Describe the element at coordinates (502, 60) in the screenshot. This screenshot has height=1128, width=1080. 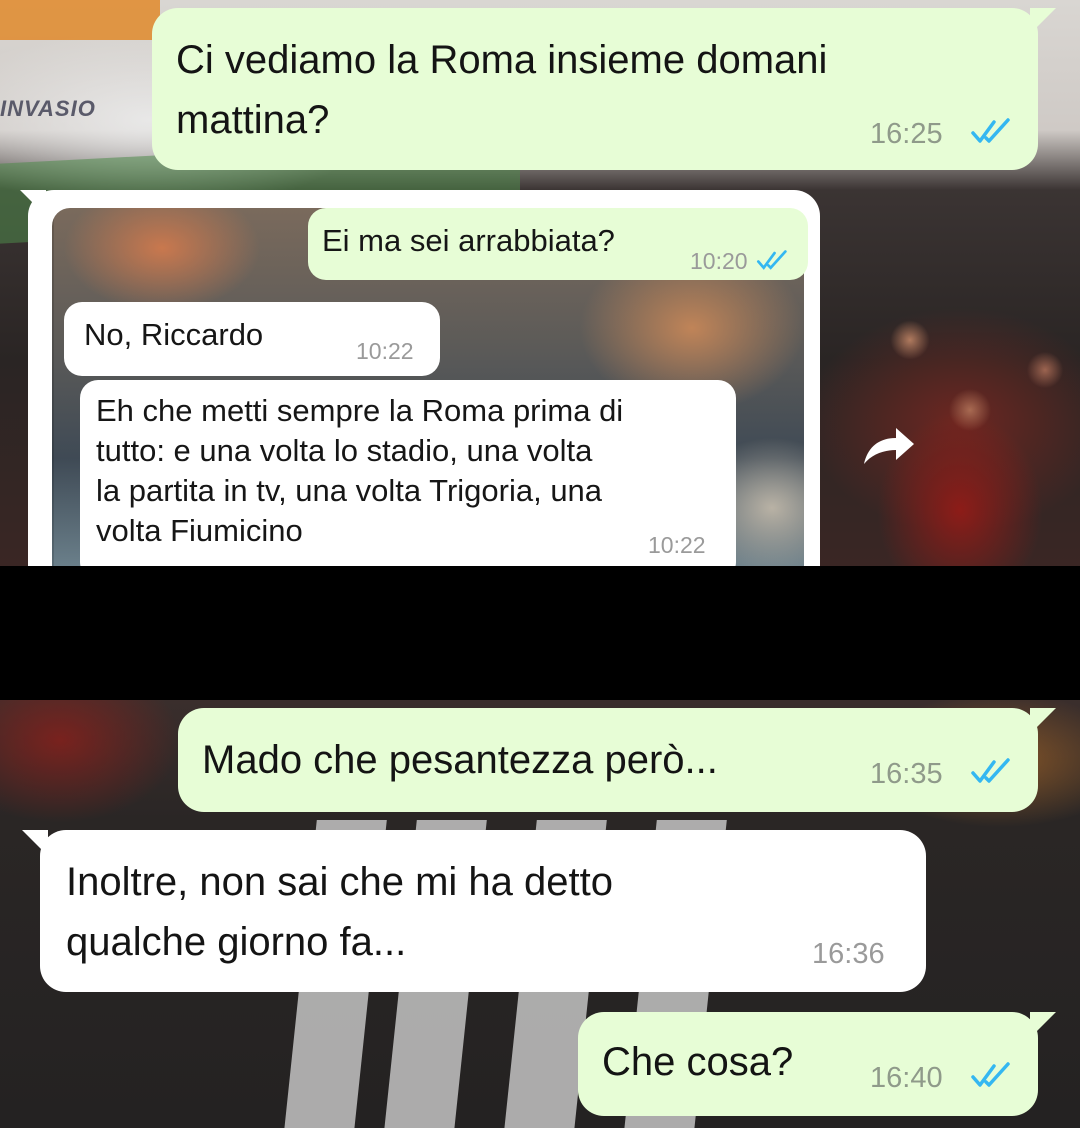
I see `message-text: Ci vediamo la Roma insieme domani` at that location.